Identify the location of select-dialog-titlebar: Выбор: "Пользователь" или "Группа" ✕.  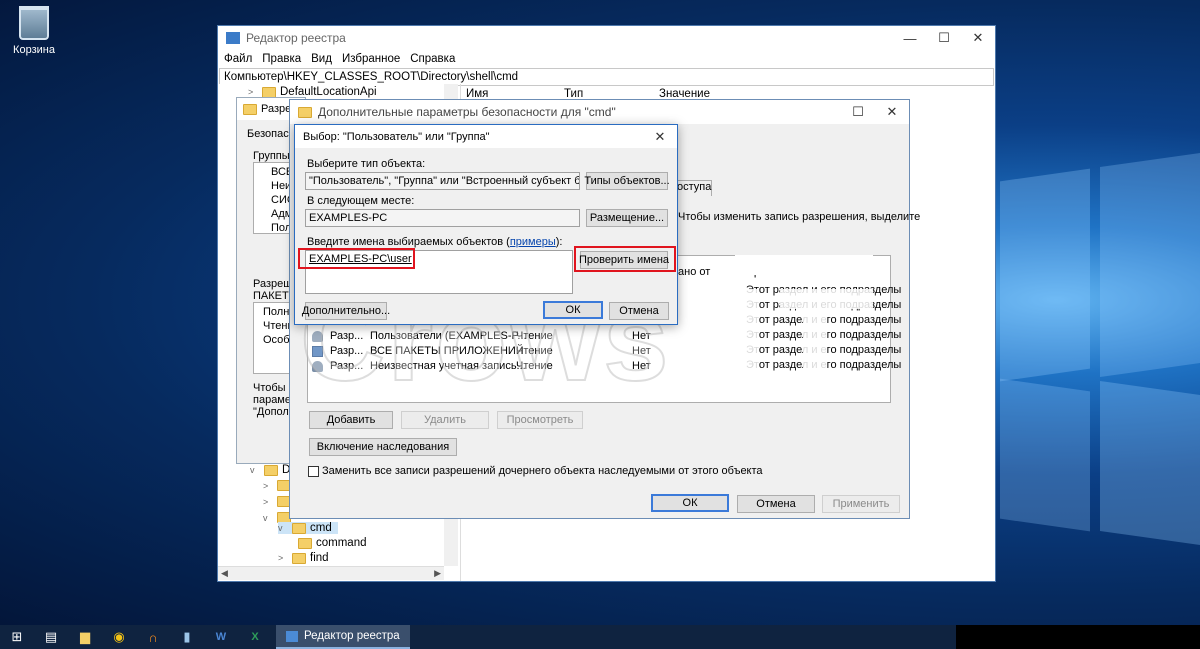
(486, 136).